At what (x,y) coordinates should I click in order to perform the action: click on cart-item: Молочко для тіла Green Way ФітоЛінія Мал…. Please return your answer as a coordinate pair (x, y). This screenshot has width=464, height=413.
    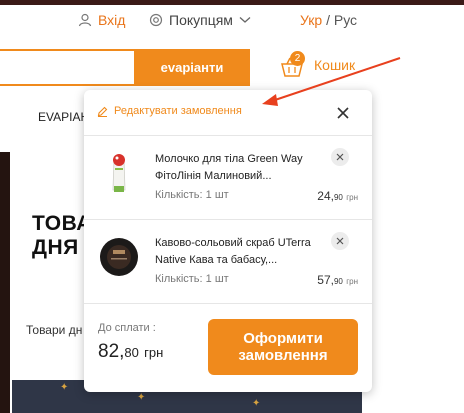
    Looking at the image, I should click on (228, 178).